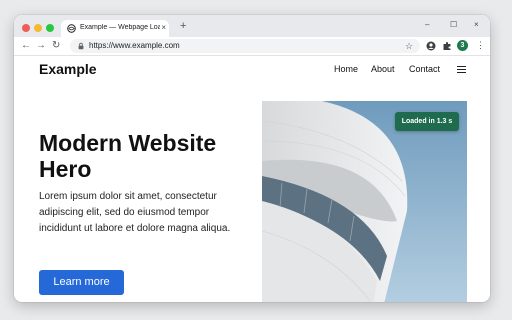 The height and width of the screenshot is (320, 512). Describe the element at coordinates (183, 26) in the screenshot. I see `new-tab-icon: +` at that location.